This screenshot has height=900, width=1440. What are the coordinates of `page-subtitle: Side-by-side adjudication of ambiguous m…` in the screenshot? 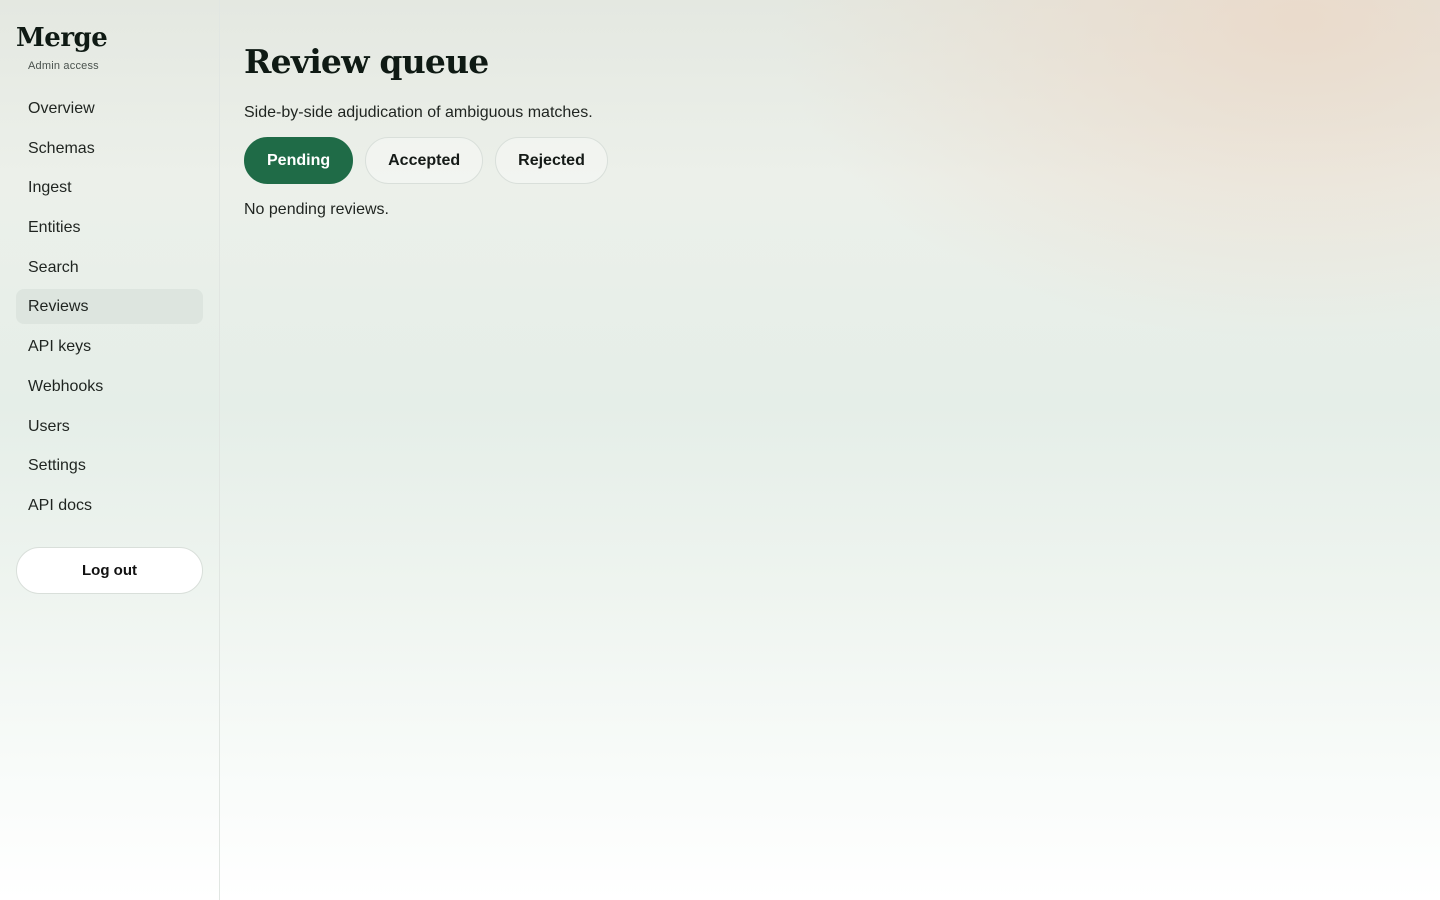 It's located at (418, 112).